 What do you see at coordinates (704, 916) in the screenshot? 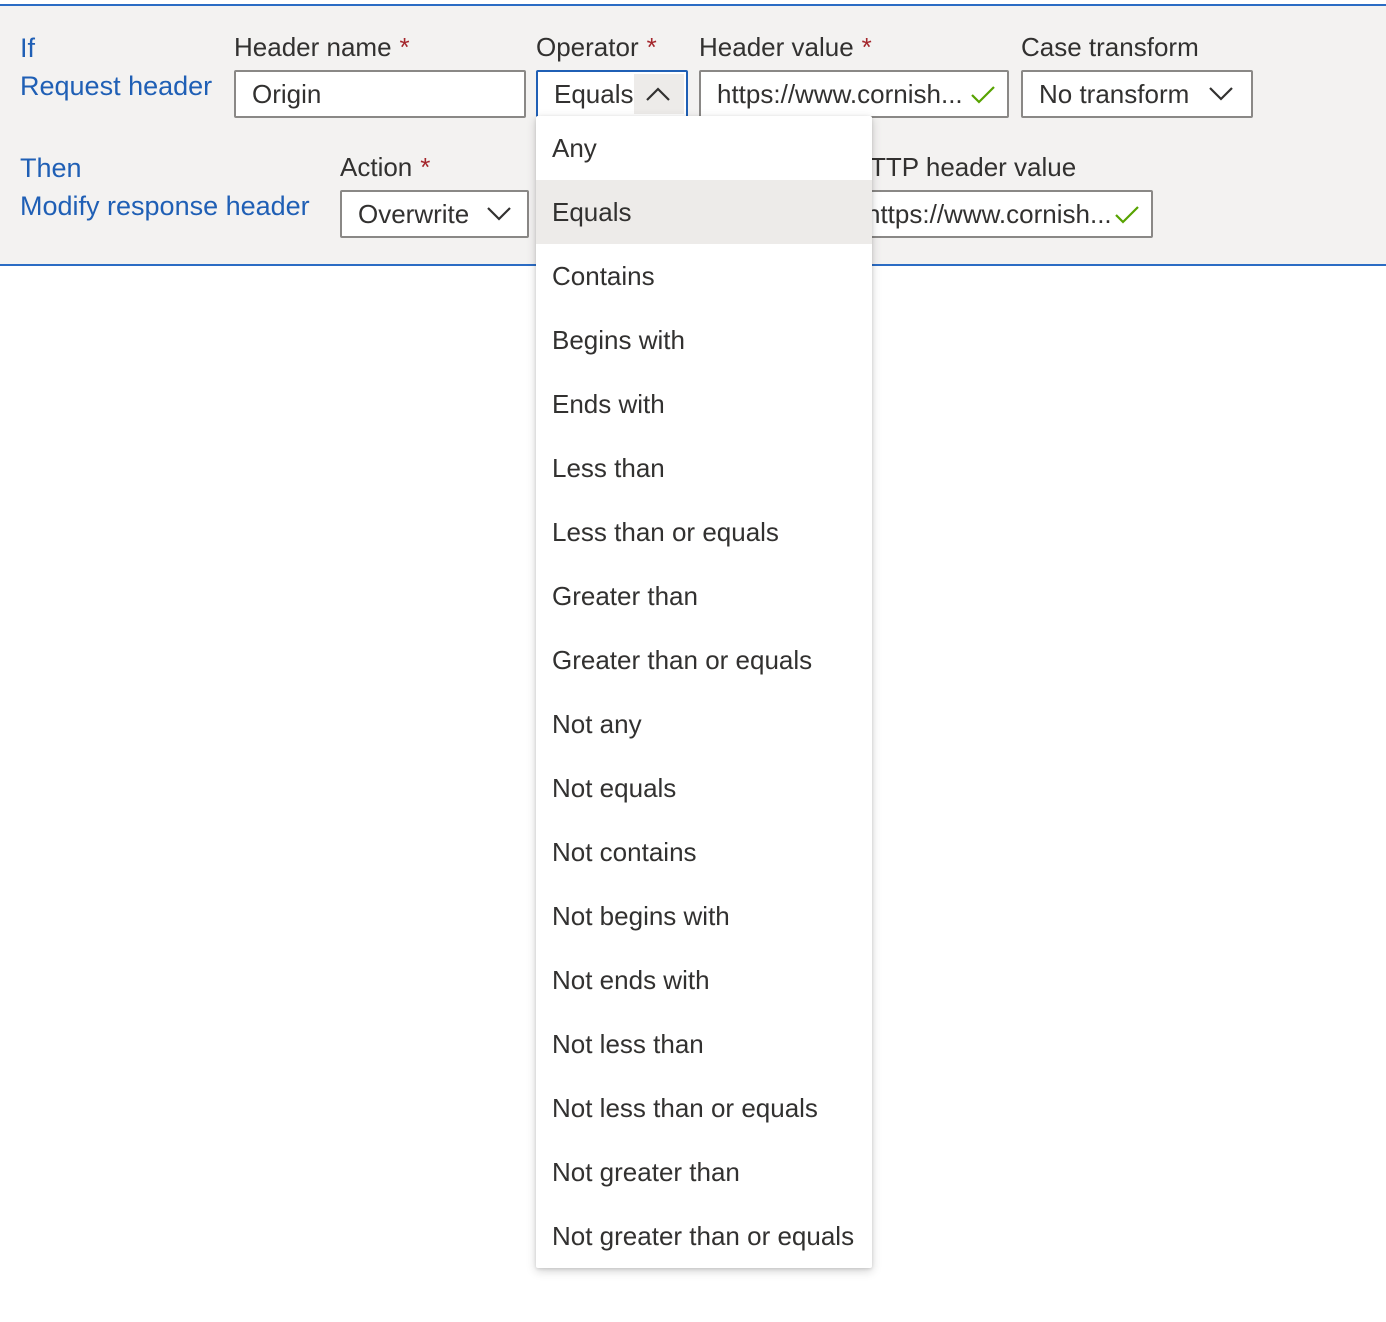
I see `dropdown-option: Not begins with` at bounding box center [704, 916].